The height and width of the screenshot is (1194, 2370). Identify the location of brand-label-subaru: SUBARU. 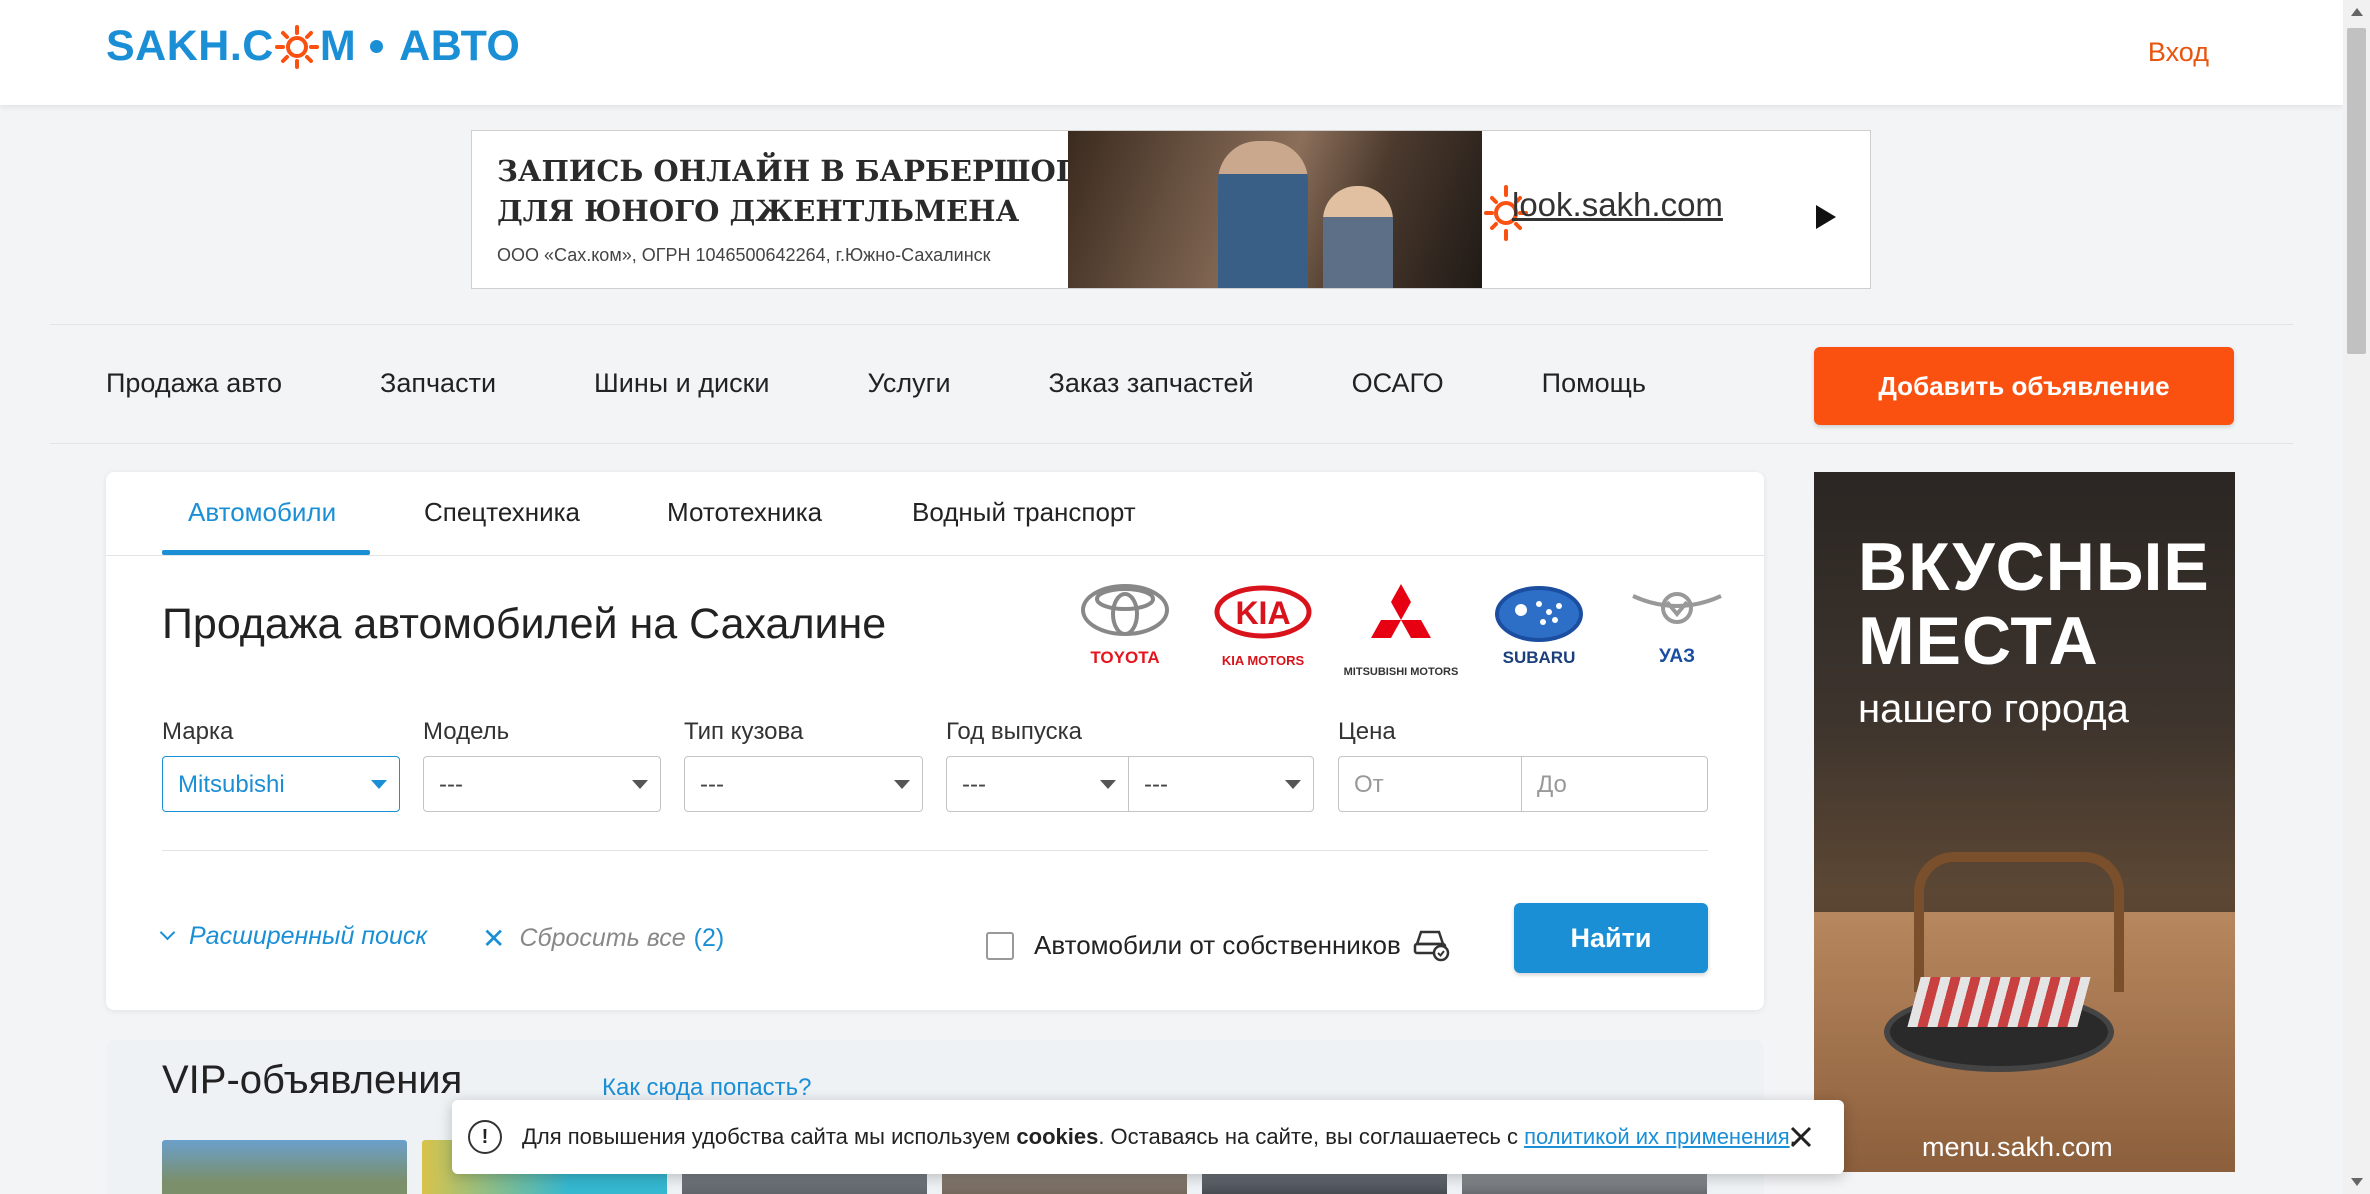
(1539, 657).